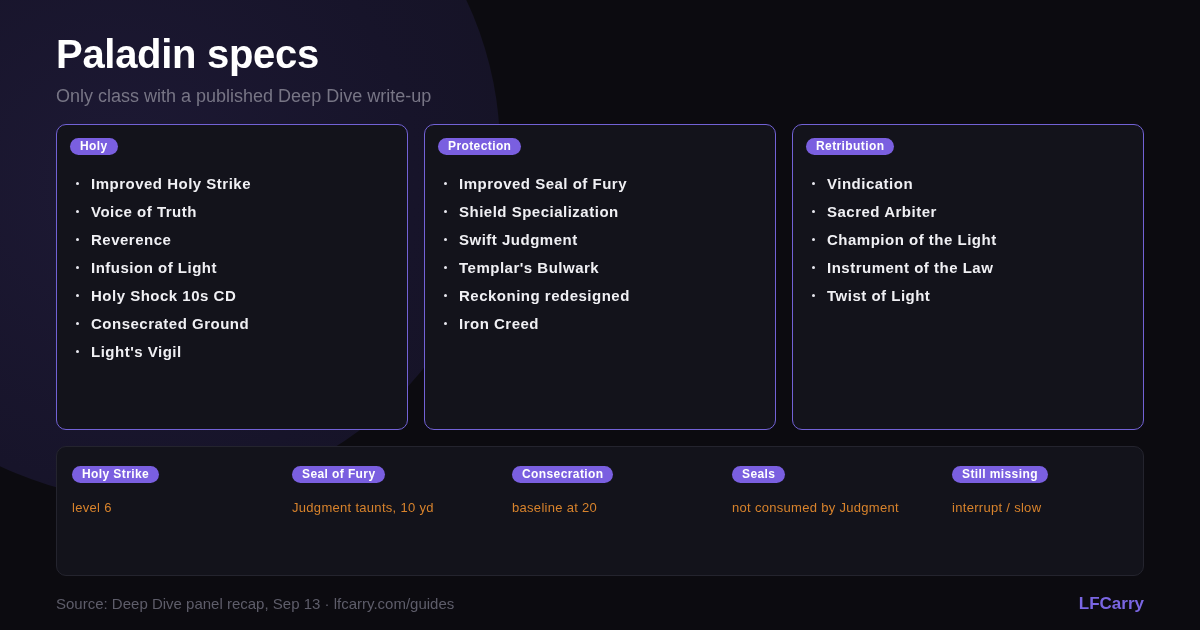  What do you see at coordinates (759, 474) in the screenshot?
I see `note-badge: Seals` at bounding box center [759, 474].